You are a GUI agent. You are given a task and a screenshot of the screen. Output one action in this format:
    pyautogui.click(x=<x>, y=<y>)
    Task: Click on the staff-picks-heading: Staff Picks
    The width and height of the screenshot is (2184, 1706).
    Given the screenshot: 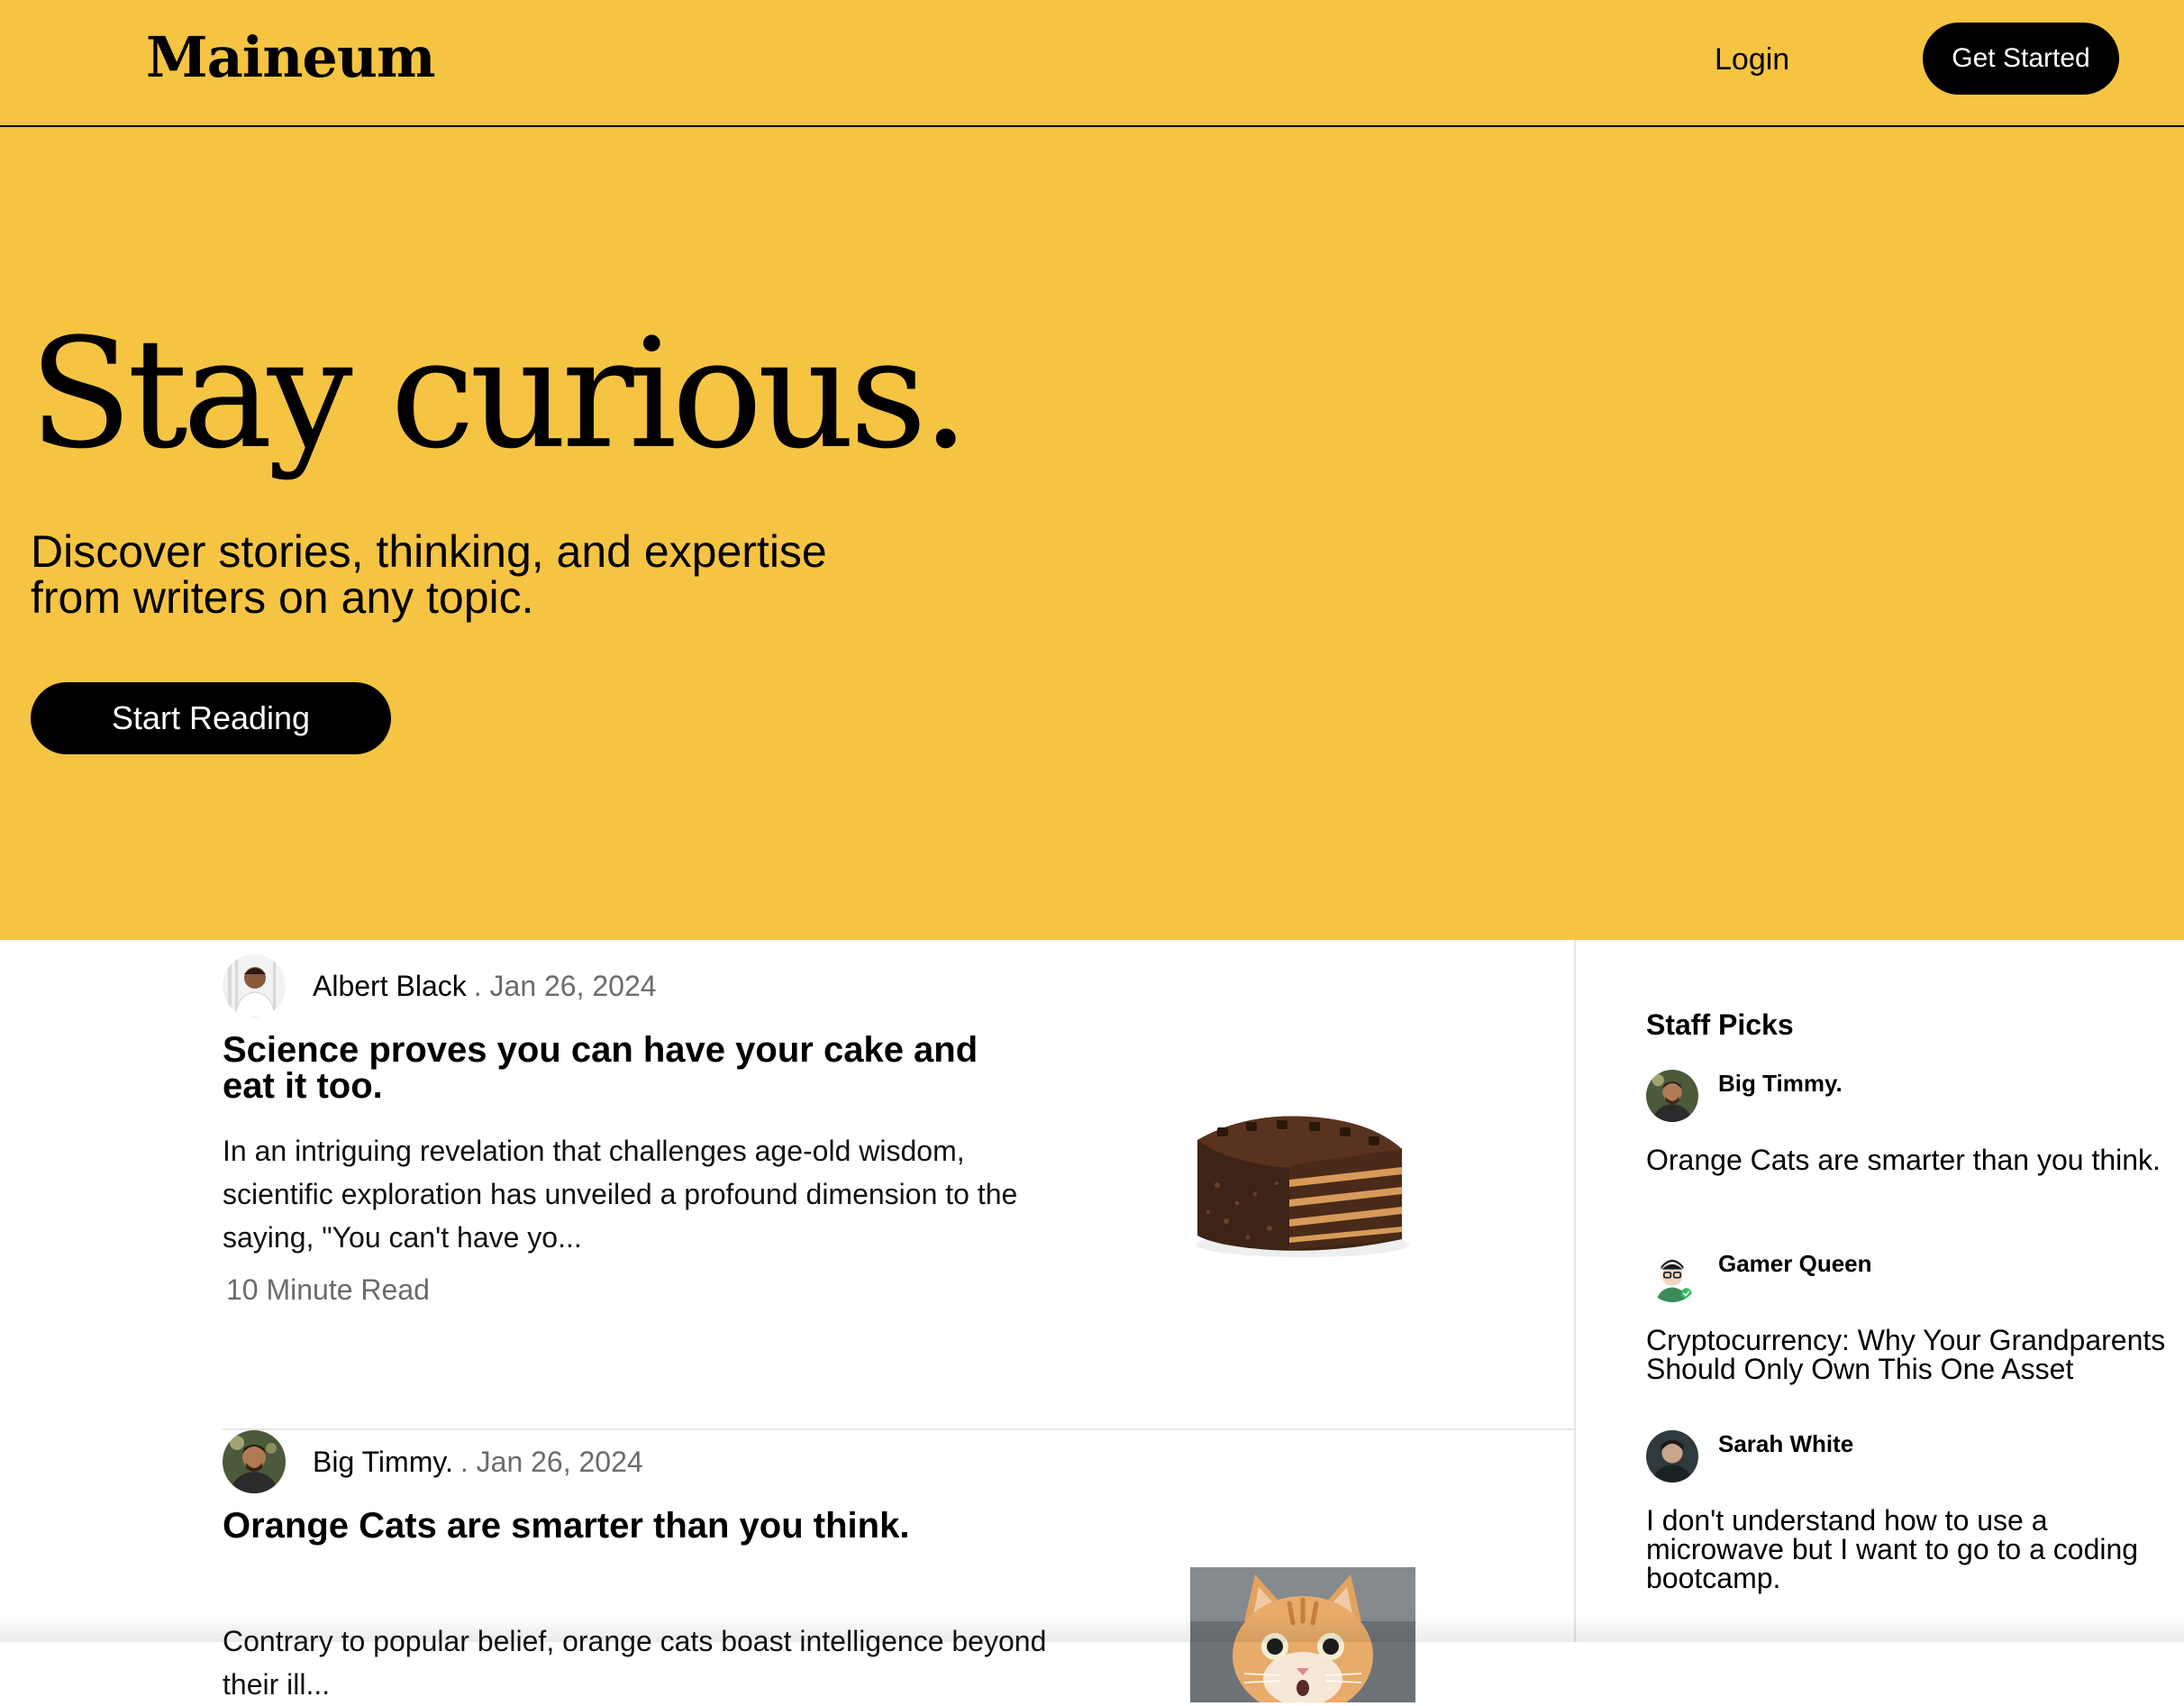 What is the action you would take?
    pyautogui.click(x=1720, y=1024)
    